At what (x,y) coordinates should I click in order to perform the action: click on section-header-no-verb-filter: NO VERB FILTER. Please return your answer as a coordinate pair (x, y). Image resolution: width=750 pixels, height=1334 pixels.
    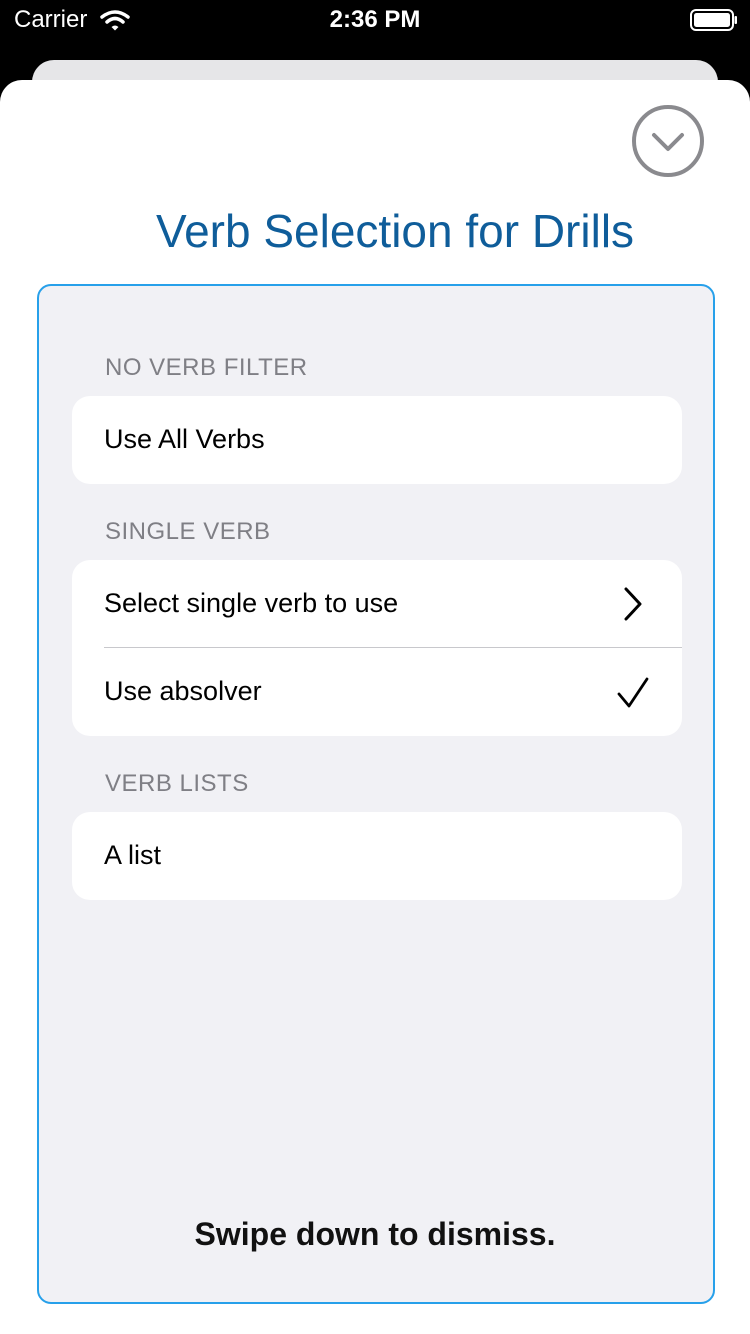
    Looking at the image, I should click on (206, 367).